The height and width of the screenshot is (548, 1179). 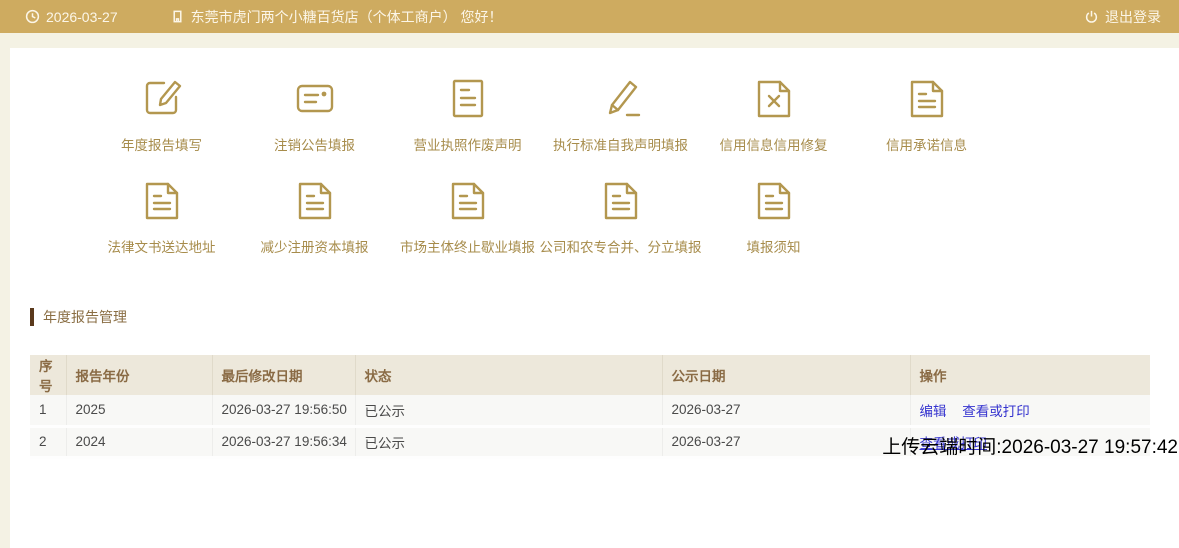 I want to click on menu-item-label: 年度报告填写, so click(x=161, y=145).